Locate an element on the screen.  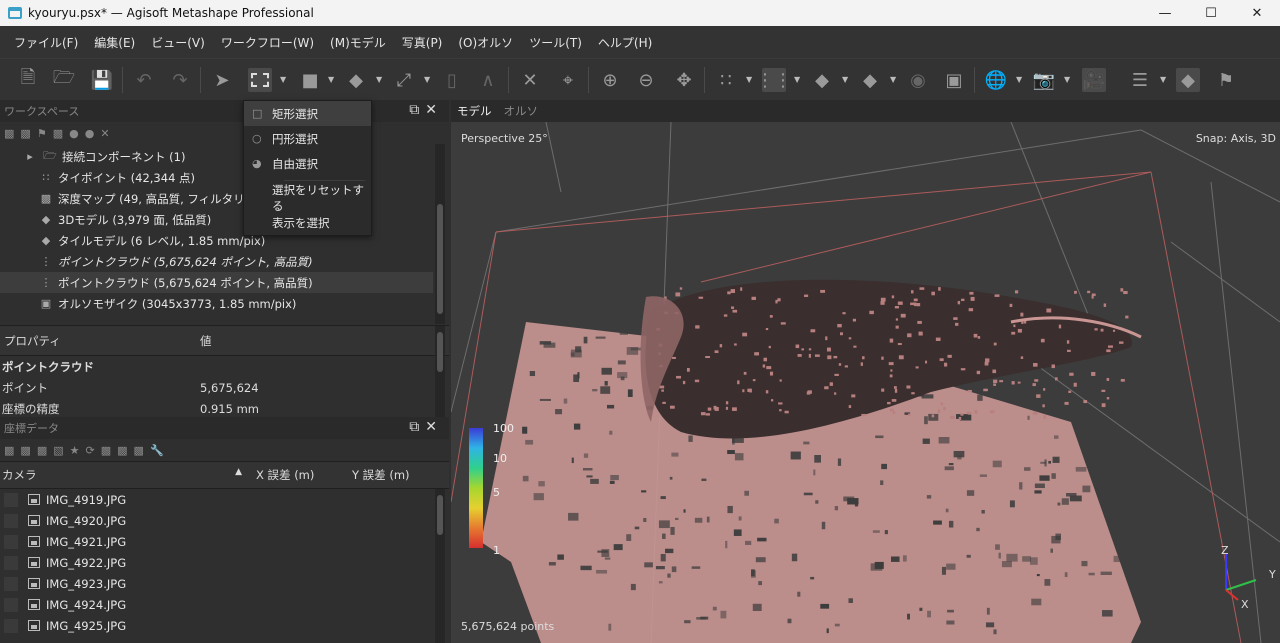
camera-icon: 📷 is located at coordinates (1044, 80).